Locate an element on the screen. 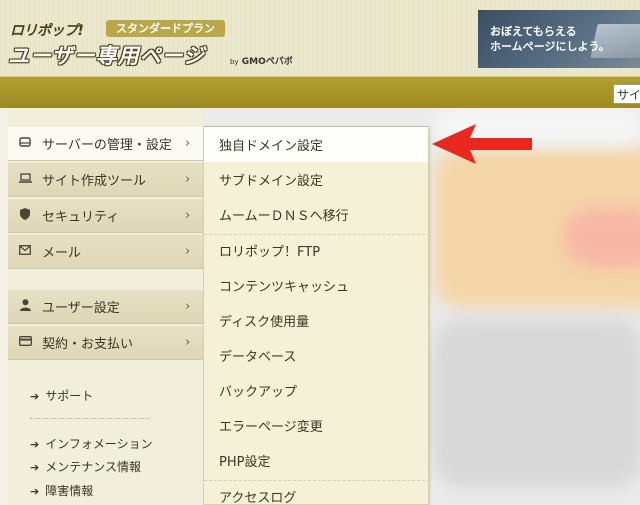 The image size is (640, 505). sidebar-item-user-settings: ユーザー設定 › is located at coordinates (105, 307).